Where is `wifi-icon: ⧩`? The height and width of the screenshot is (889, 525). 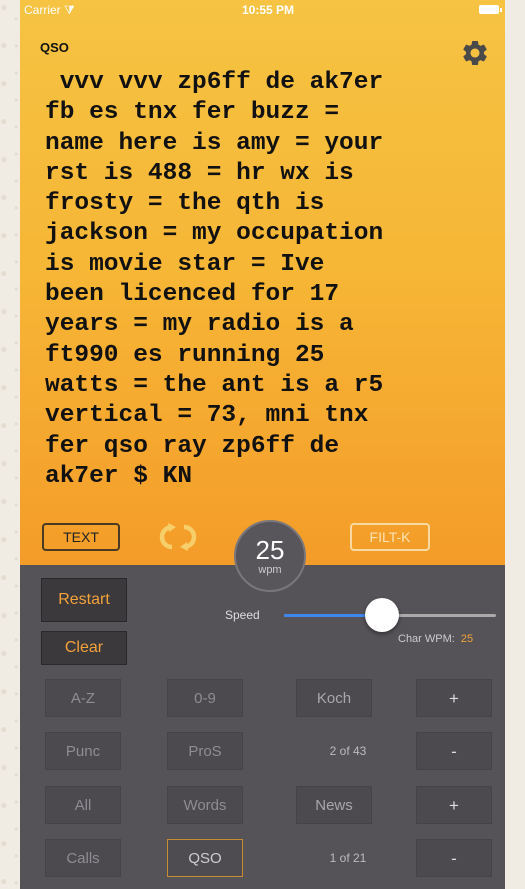
wifi-icon: ⧩ is located at coordinates (69, 10).